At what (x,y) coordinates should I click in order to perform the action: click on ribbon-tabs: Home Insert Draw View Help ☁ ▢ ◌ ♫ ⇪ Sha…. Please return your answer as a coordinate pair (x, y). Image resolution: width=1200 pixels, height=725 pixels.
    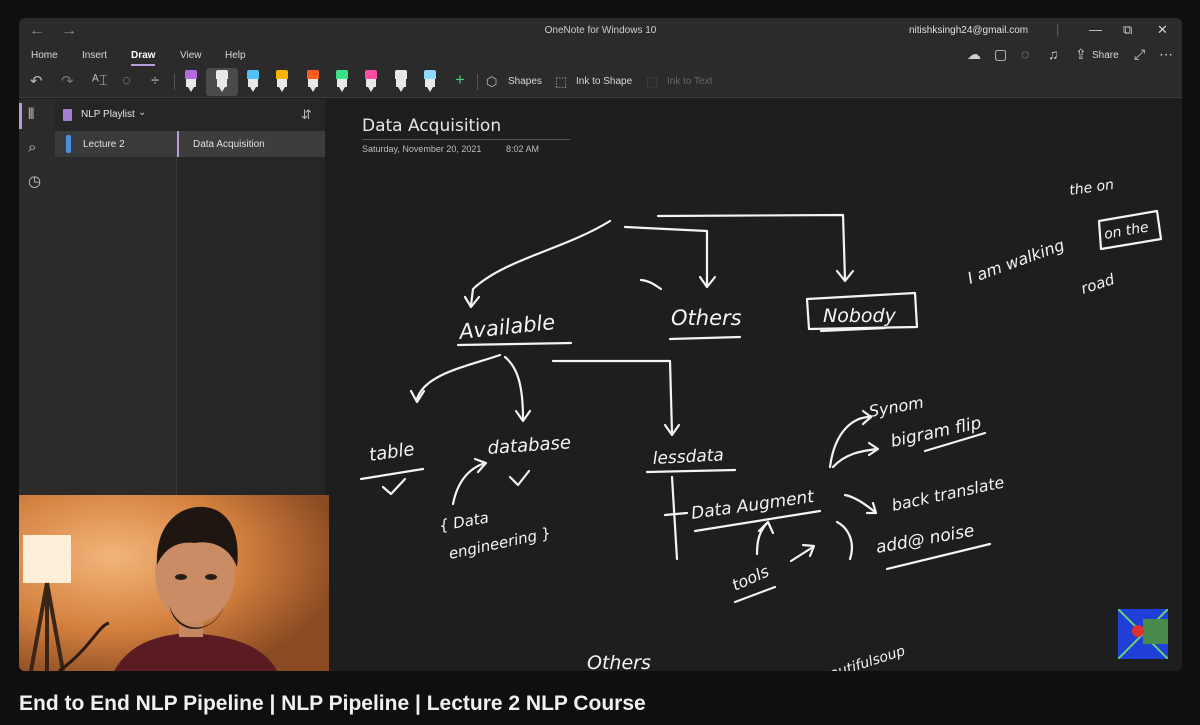
    Looking at the image, I should click on (600, 55).